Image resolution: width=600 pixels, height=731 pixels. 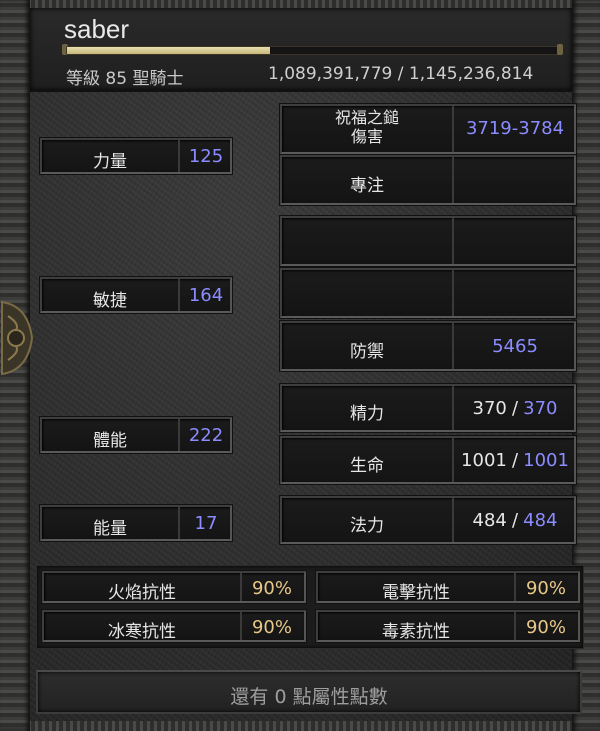 What do you see at coordinates (136, 295) in the screenshot?
I see `attribute-dexterity: 敏捷 164` at bounding box center [136, 295].